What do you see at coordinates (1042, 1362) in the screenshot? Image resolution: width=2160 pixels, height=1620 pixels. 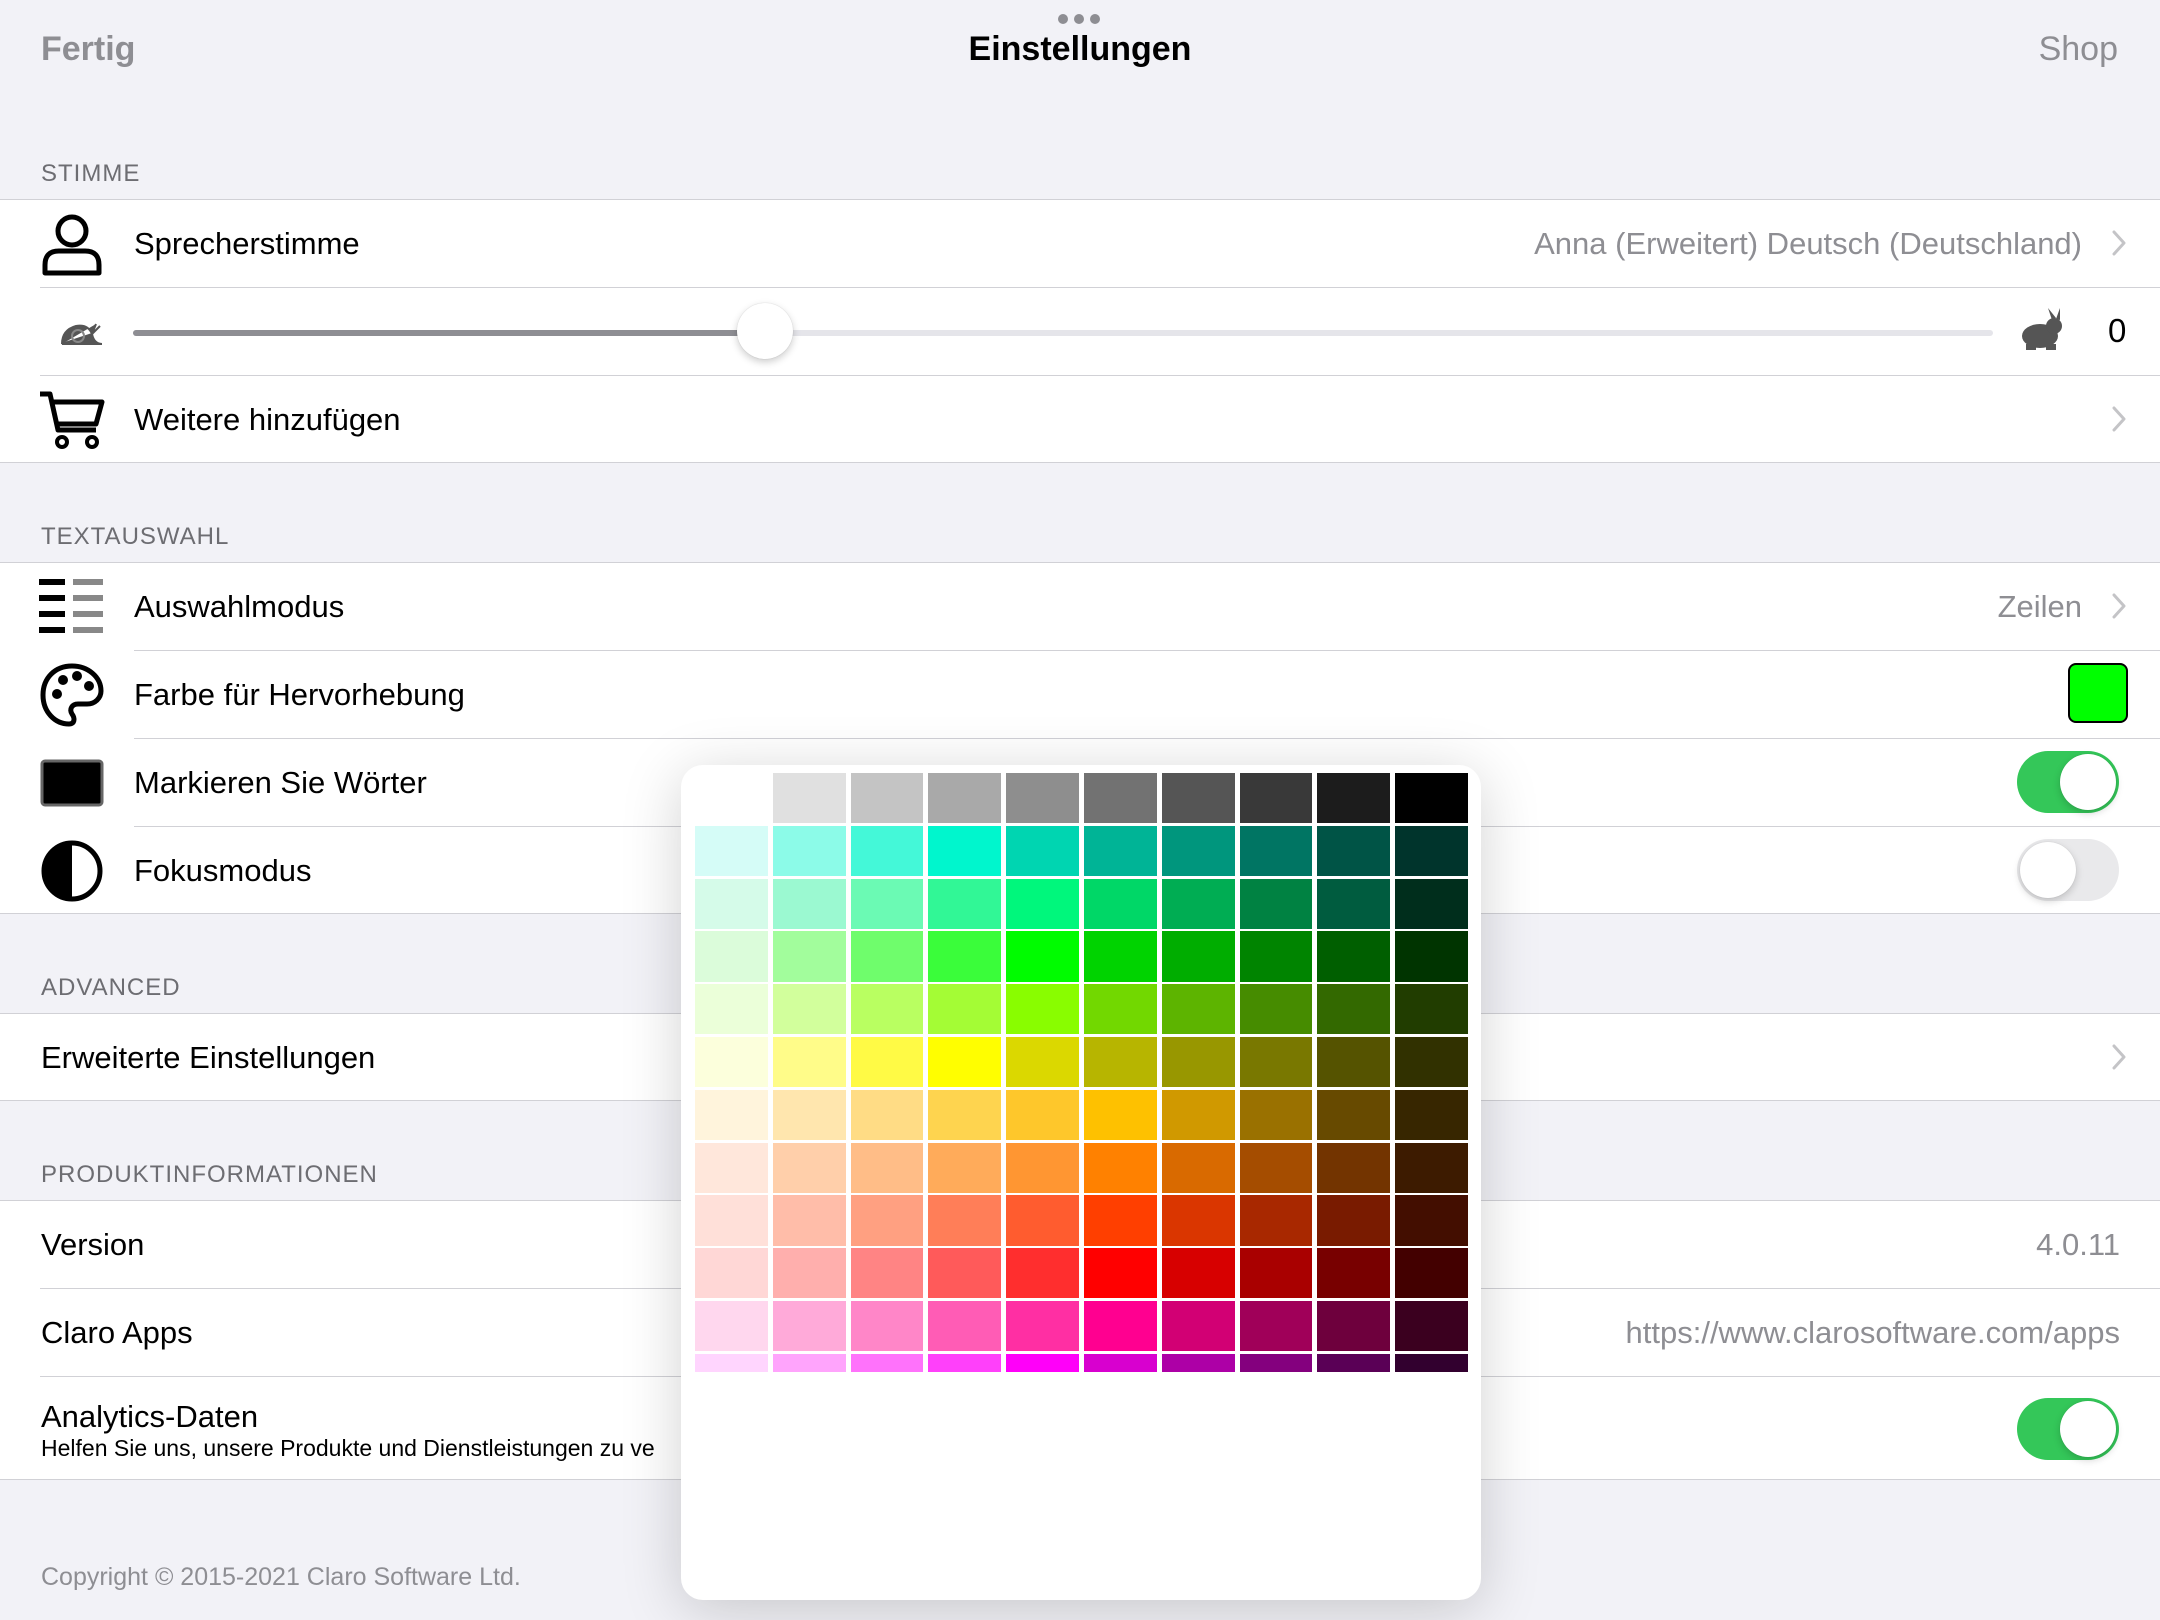 I see `color-swatch-r11-c4` at bounding box center [1042, 1362].